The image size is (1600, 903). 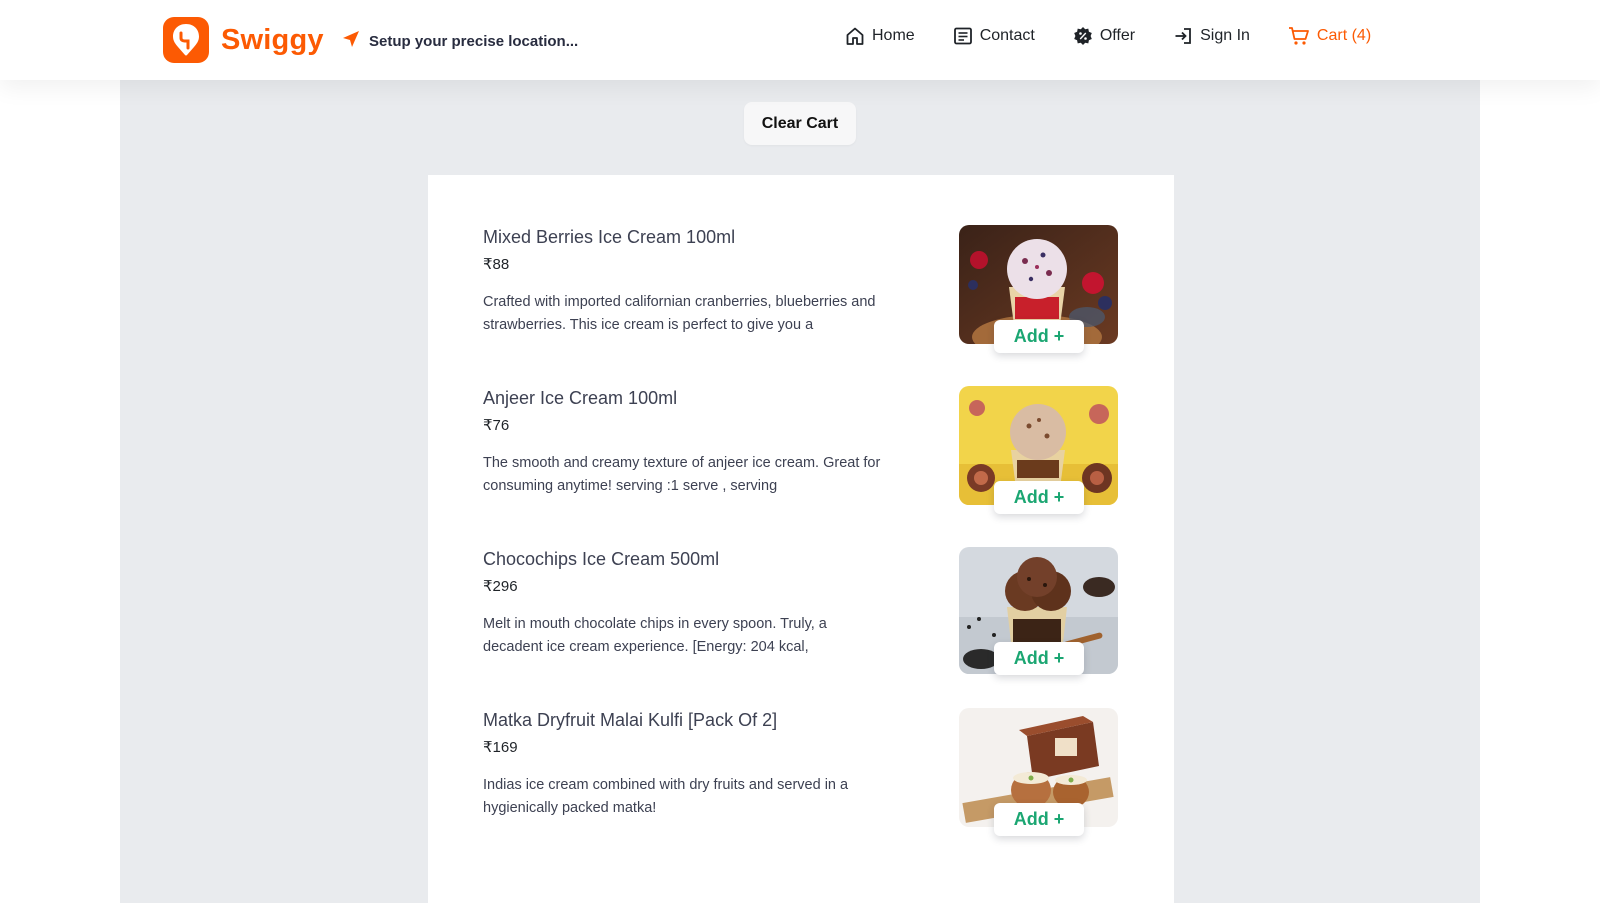 What do you see at coordinates (963, 36) in the screenshot?
I see `contact-icon` at bounding box center [963, 36].